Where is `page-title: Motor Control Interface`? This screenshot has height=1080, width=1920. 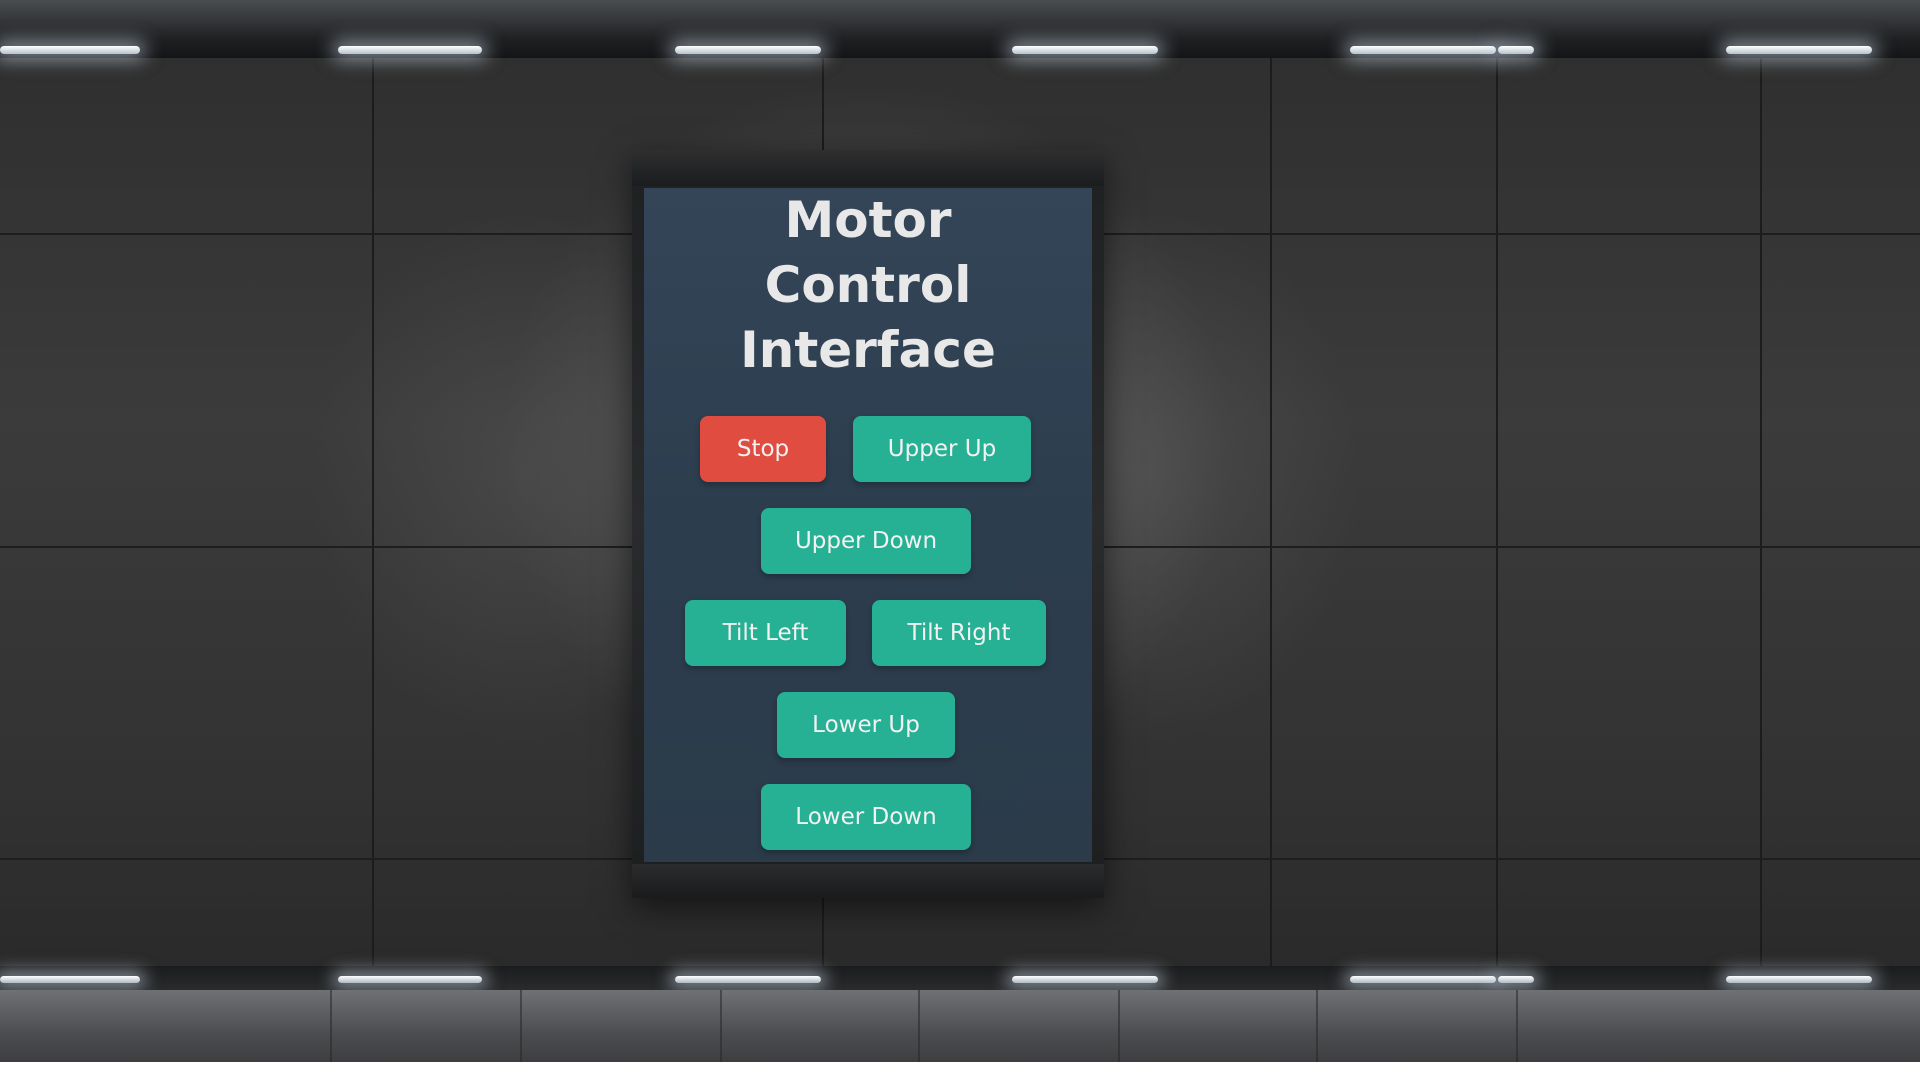
page-title: Motor Control Interface is located at coordinates (868, 285).